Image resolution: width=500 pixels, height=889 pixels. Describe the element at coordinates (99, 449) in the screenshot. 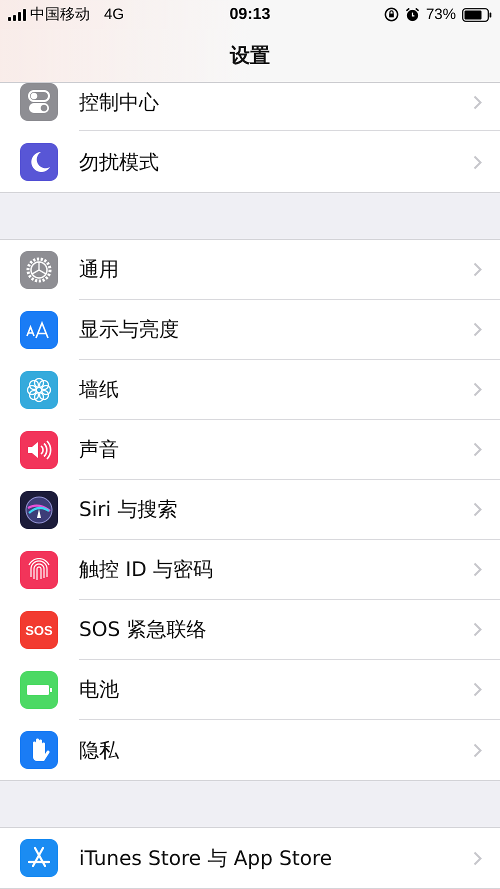

I see `row-label: 声音` at that location.